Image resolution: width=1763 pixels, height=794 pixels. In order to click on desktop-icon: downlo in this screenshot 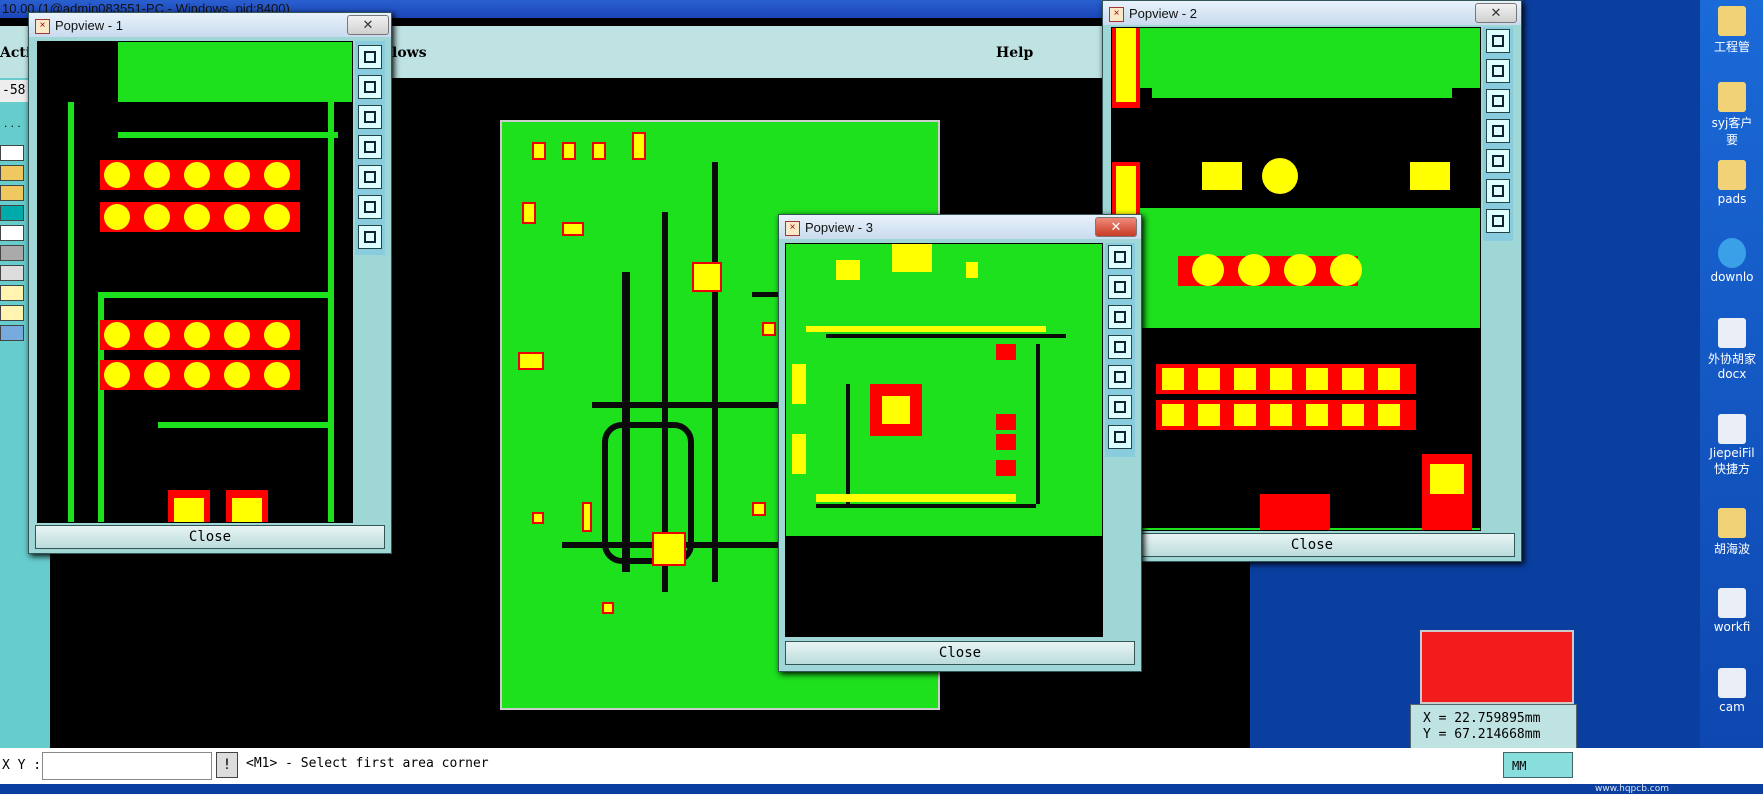, I will do `click(1732, 261)`.